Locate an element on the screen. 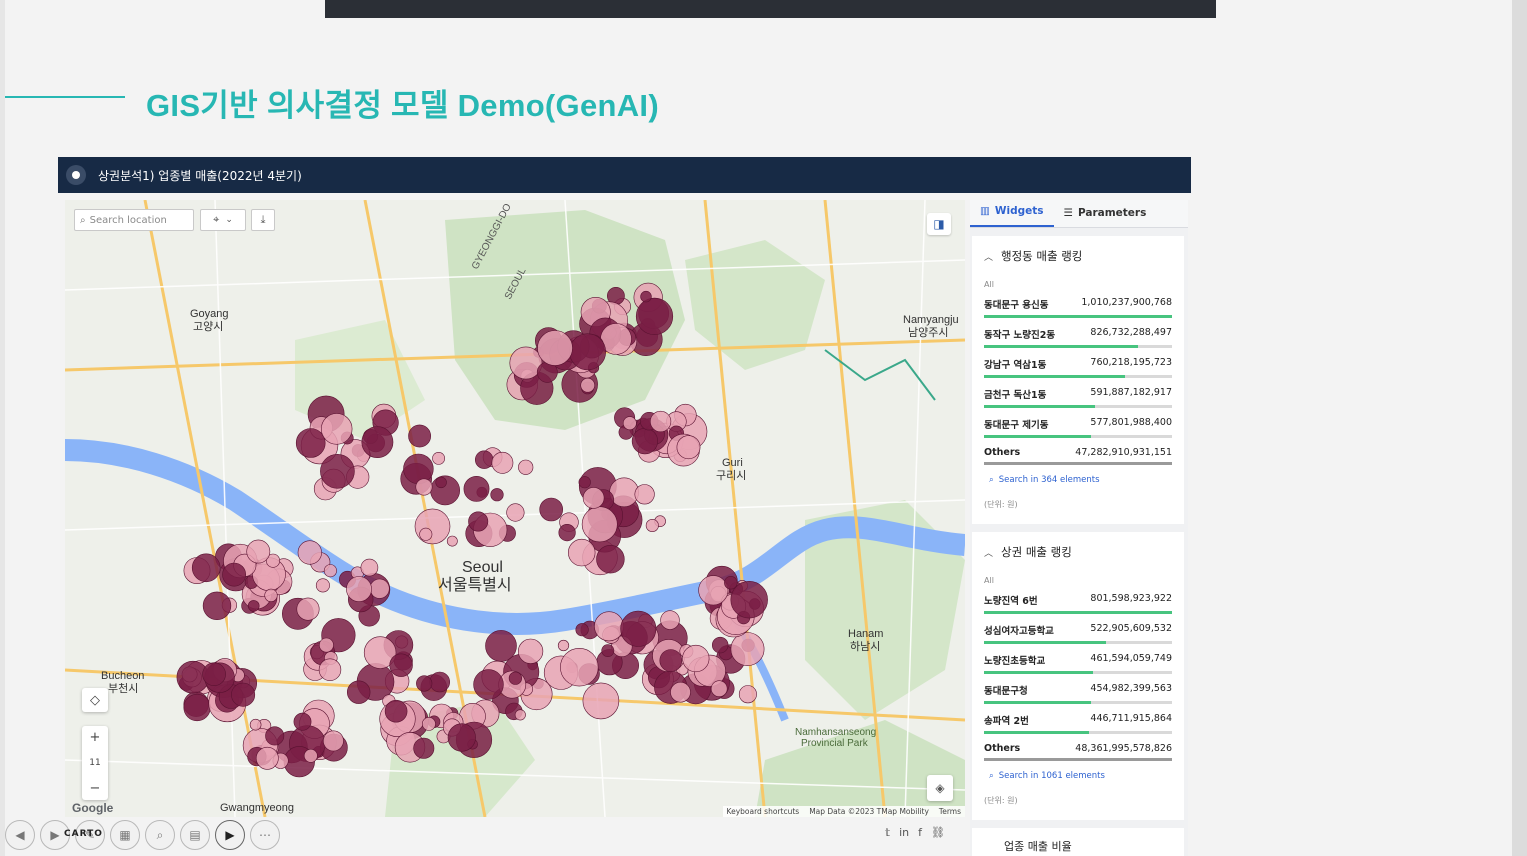 This screenshot has width=1527, height=856. twitter-icon: 𝕥 is located at coordinates (887, 832).